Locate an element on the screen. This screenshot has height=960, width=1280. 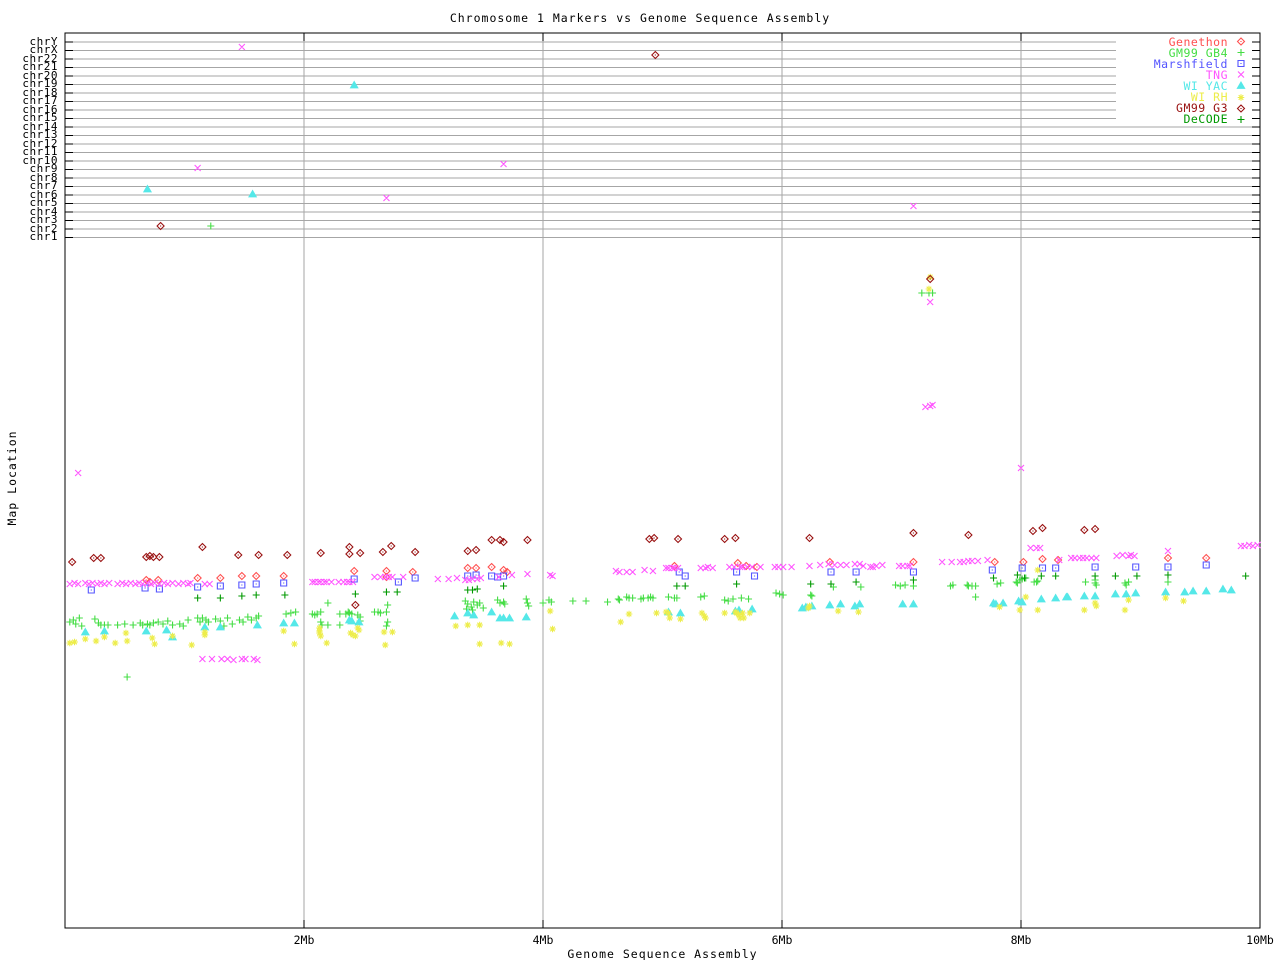
x-tick-label-6Mb: 6Mb is located at coordinates (782, 940).